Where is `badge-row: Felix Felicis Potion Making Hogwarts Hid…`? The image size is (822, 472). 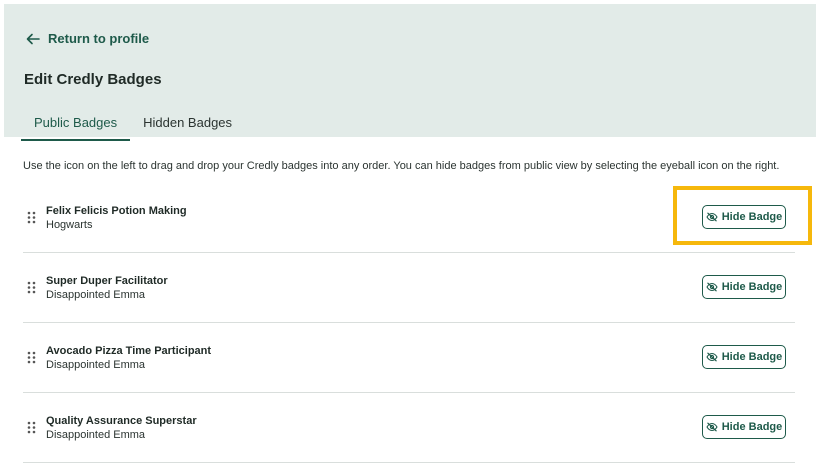
badge-row: Felix Felicis Potion Making Hogwarts Hid… is located at coordinates (409, 218).